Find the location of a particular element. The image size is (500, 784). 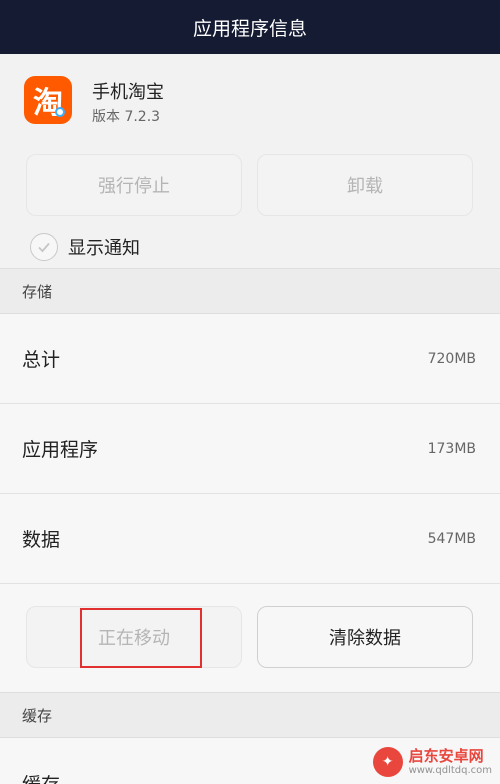

show-notification-toggle: 显示通知 is located at coordinates (85, 247).